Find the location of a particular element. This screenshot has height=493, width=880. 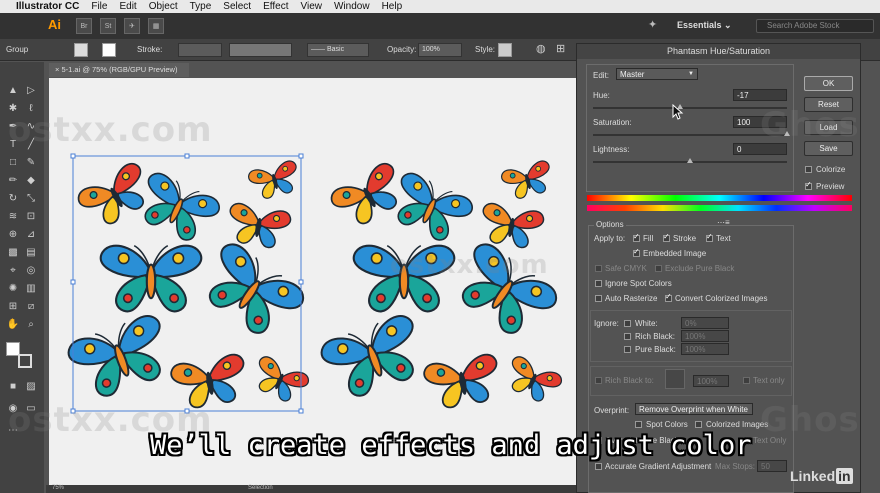

eyedropper-tool-icon: ⌖ is located at coordinates (13, 271).